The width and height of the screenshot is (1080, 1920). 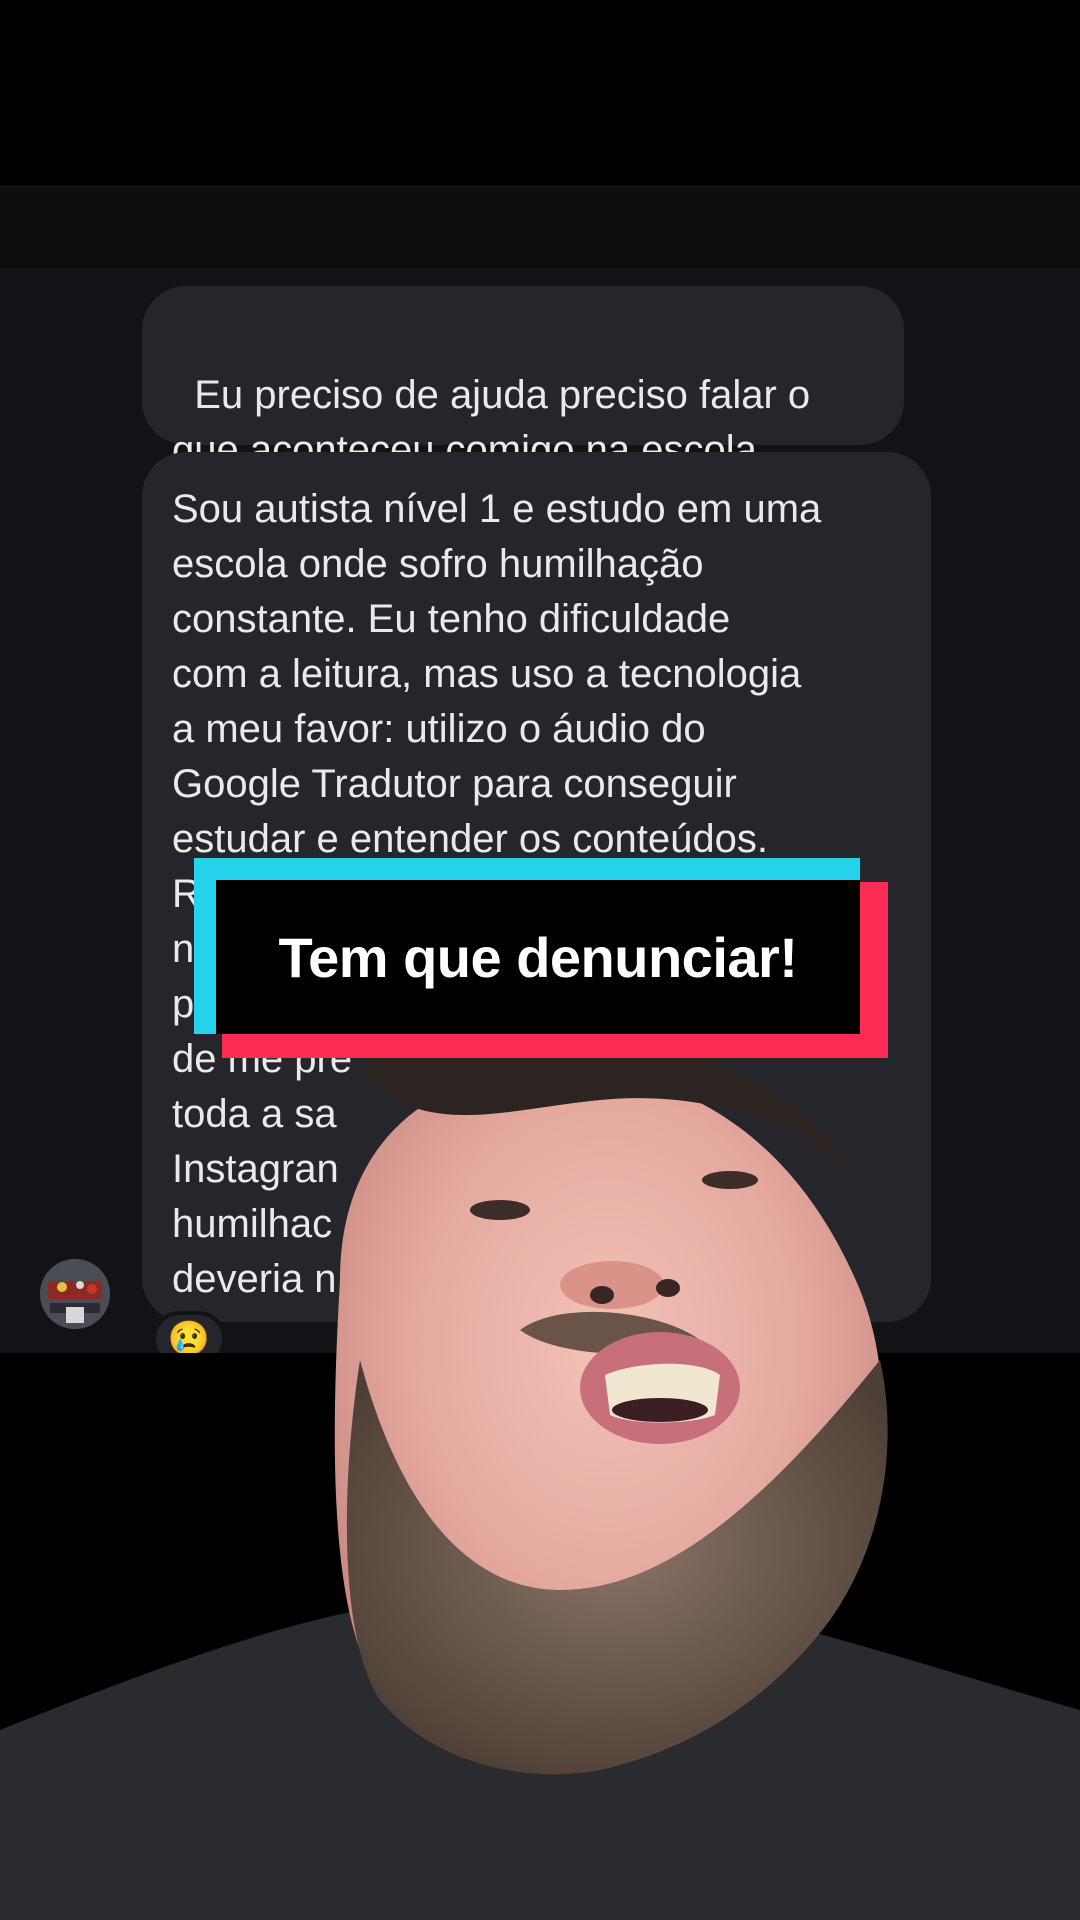 I want to click on message-line: Google Tradutor para conseguir, so click(x=454, y=784).